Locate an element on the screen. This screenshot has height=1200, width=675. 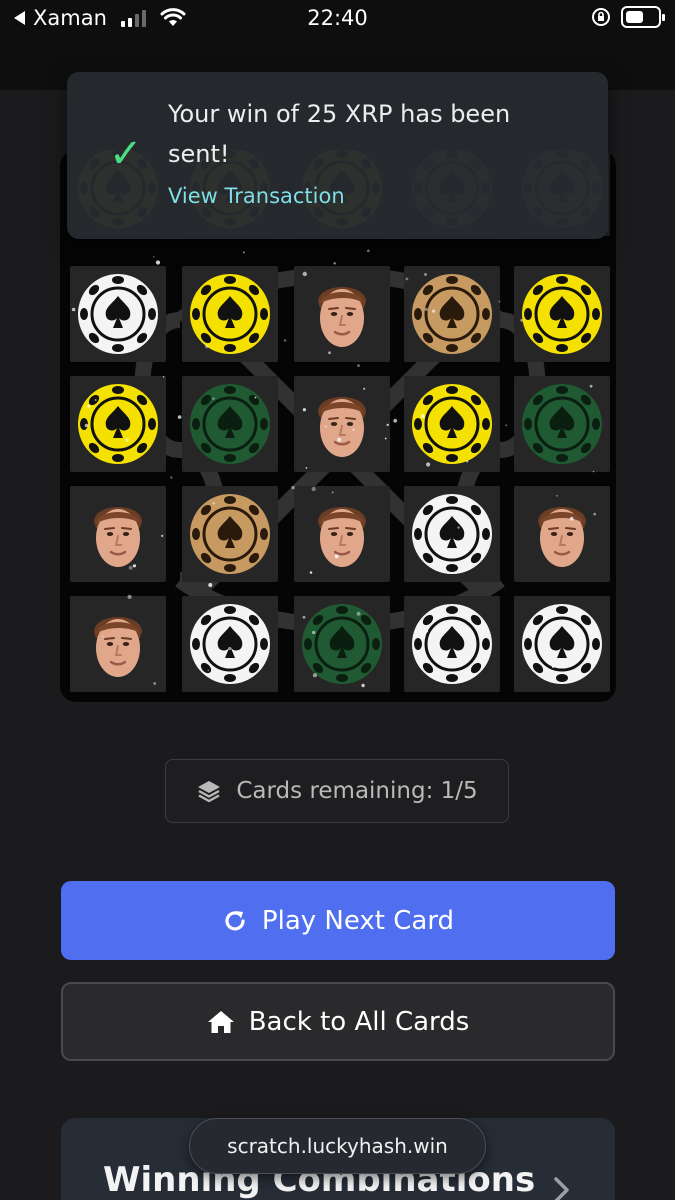
back-to-all-cards-button: Back to All Cards is located at coordinates (338, 1021).